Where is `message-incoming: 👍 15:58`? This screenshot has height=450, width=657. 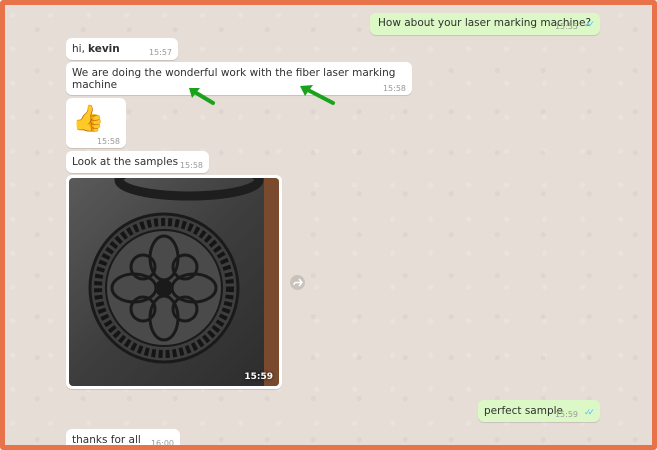
message-incoming: 👍 15:58 is located at coordinates (96, 123).